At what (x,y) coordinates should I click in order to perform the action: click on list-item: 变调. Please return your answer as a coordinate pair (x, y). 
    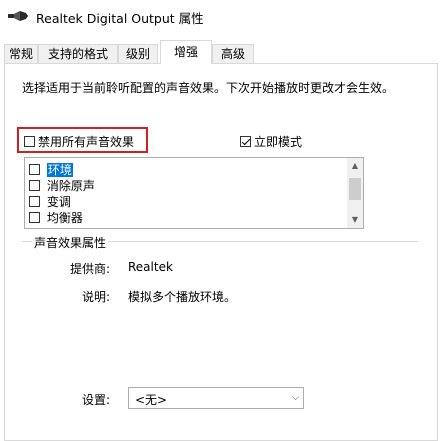
    Looking at the image, I should click on (50, 201).